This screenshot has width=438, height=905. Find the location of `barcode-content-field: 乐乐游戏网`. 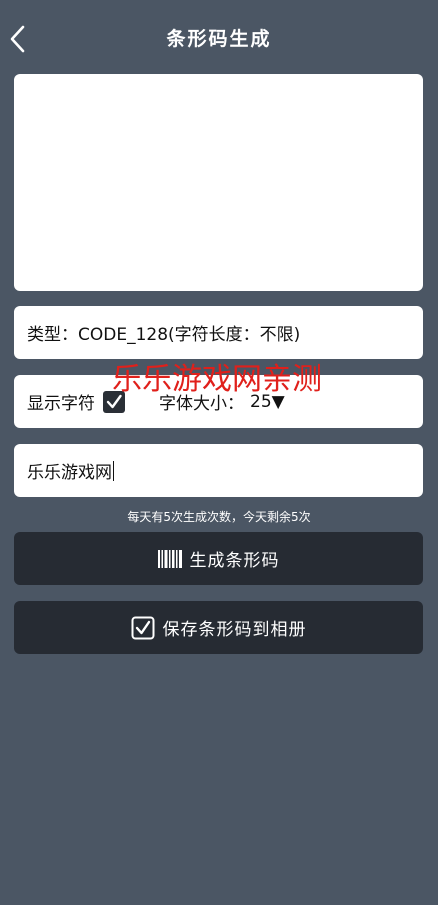

barcode-content-field: 乐乐游戏网 is located at coordinates (218, 470).